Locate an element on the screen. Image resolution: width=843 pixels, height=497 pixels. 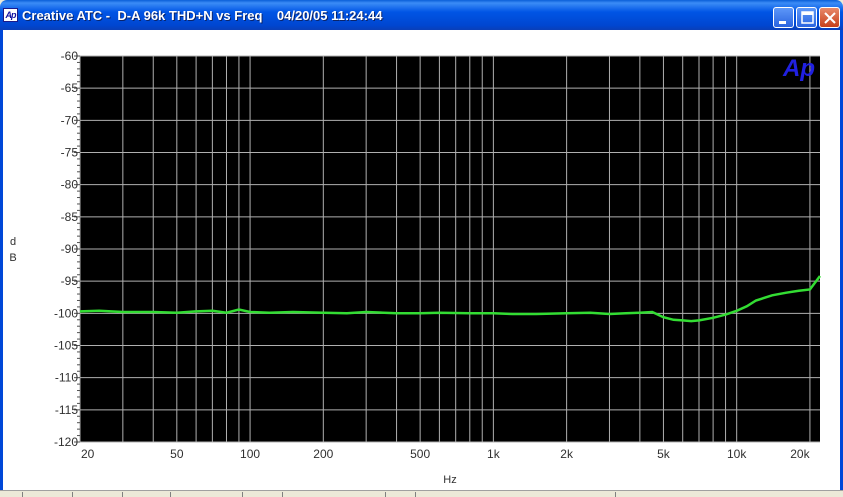
ap-logo: Ap is located at coordinates (798, 68).